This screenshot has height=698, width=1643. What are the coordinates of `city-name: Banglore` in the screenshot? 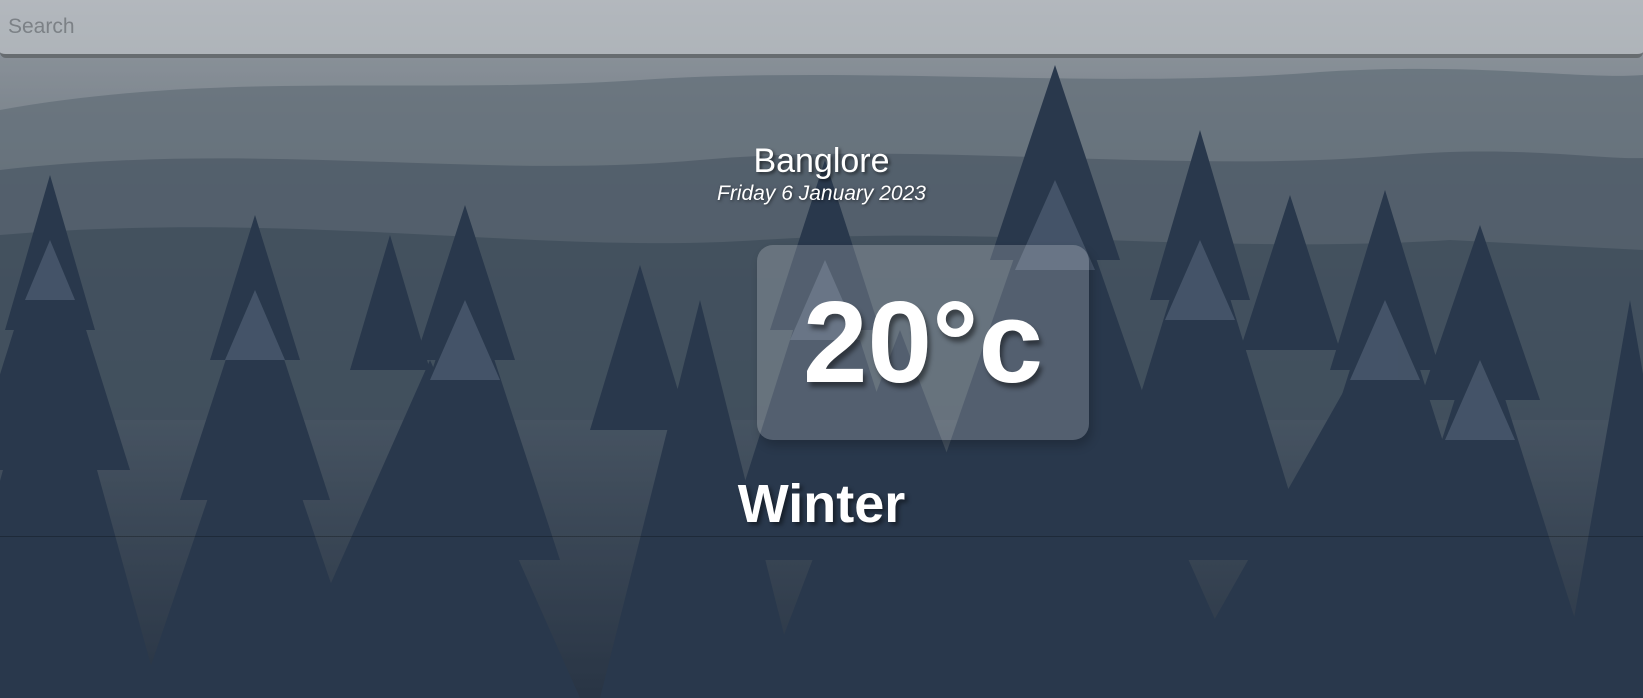 It's located at (821, 161).